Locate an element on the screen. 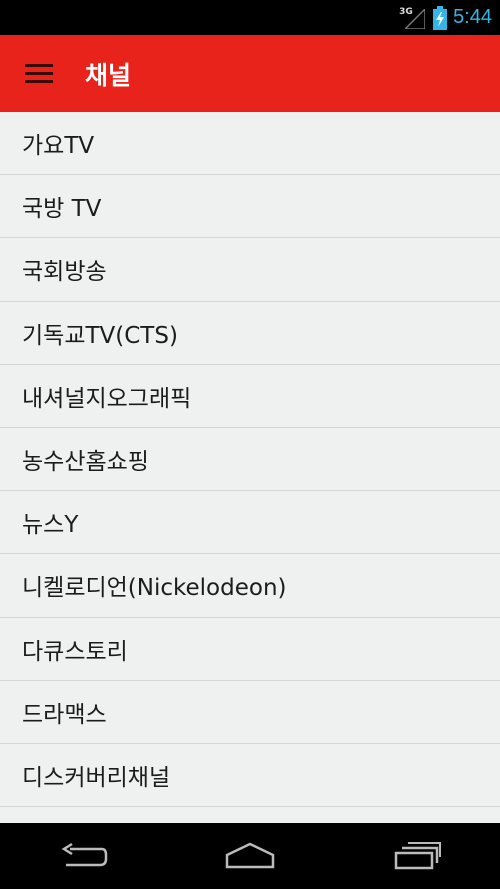 The width and height of the screenshot is (500, 889). channel-label: 뉴스Y is located at coordinates (50, 525).